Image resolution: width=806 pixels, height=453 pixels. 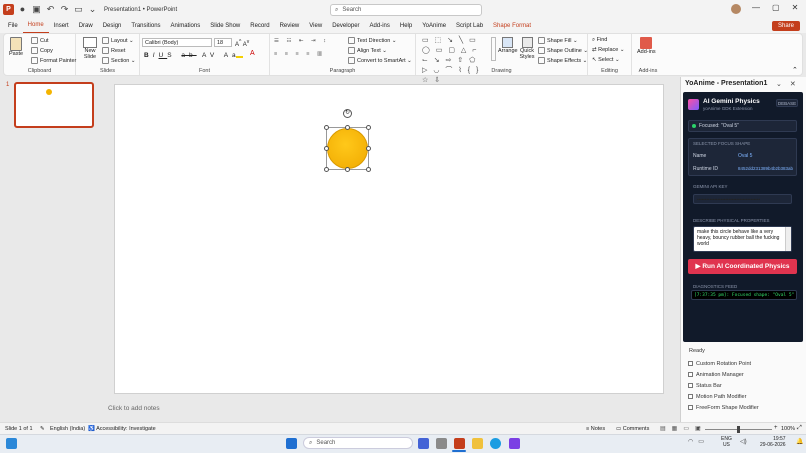 What do you see at coordinates (406, 26) in the screenshot?
I see `tab-help: Help` at bounding box center [406, 26].